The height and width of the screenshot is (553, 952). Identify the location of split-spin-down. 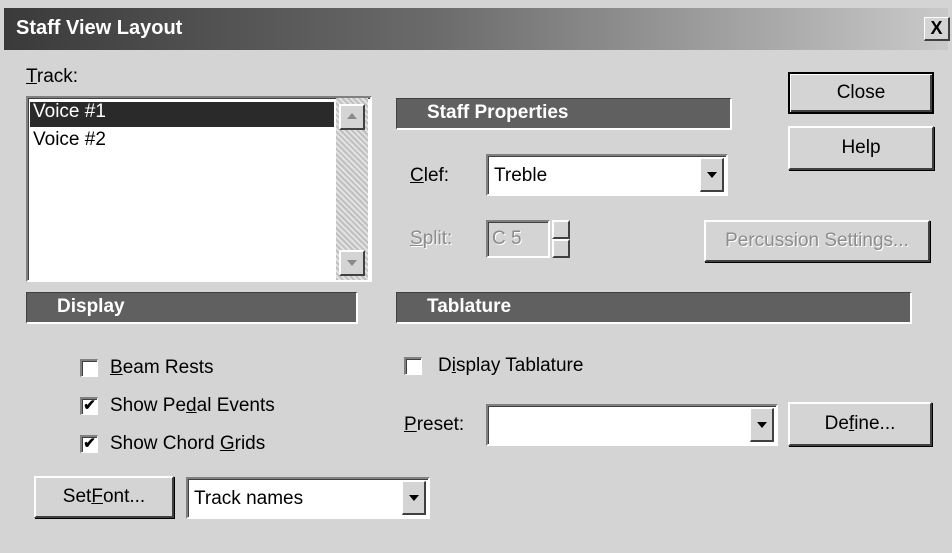
(561, 248).